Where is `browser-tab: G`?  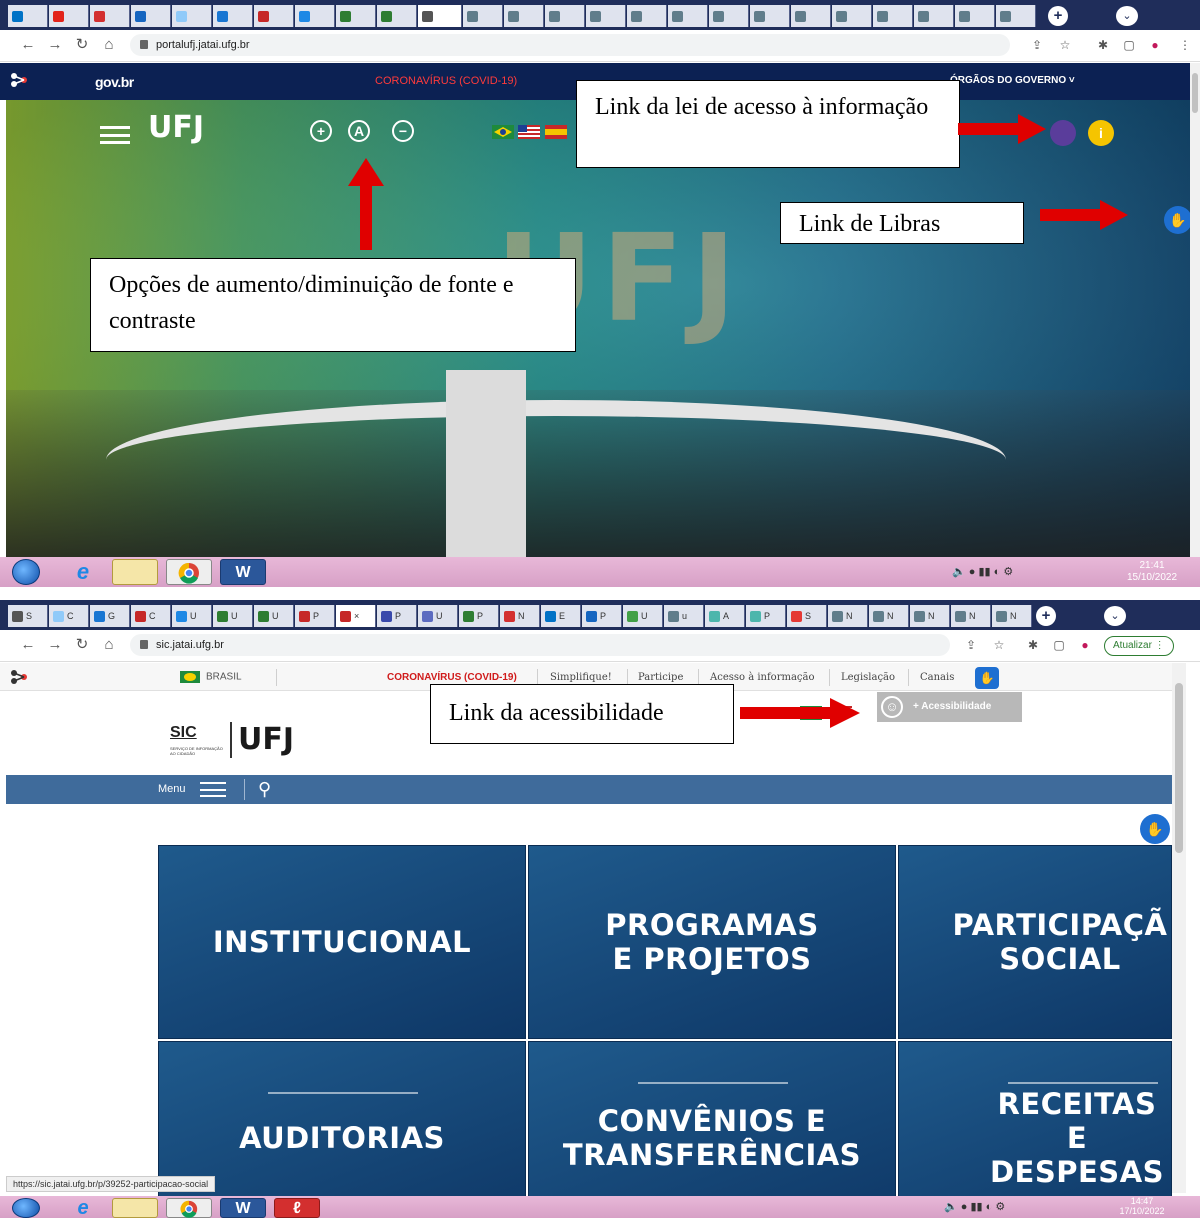 browser-tab: G is located at coordinates (110, 616).